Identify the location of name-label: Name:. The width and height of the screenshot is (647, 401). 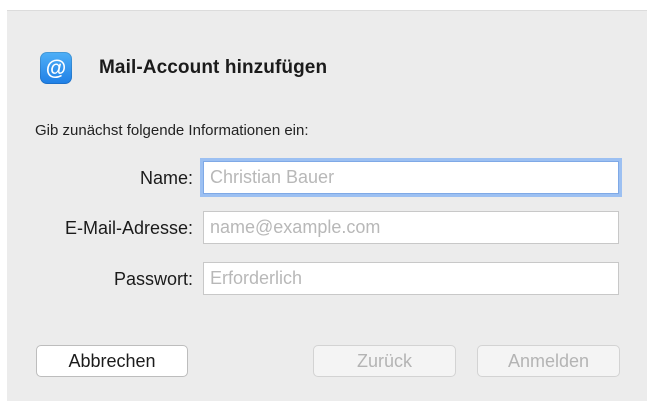
(166, 178).